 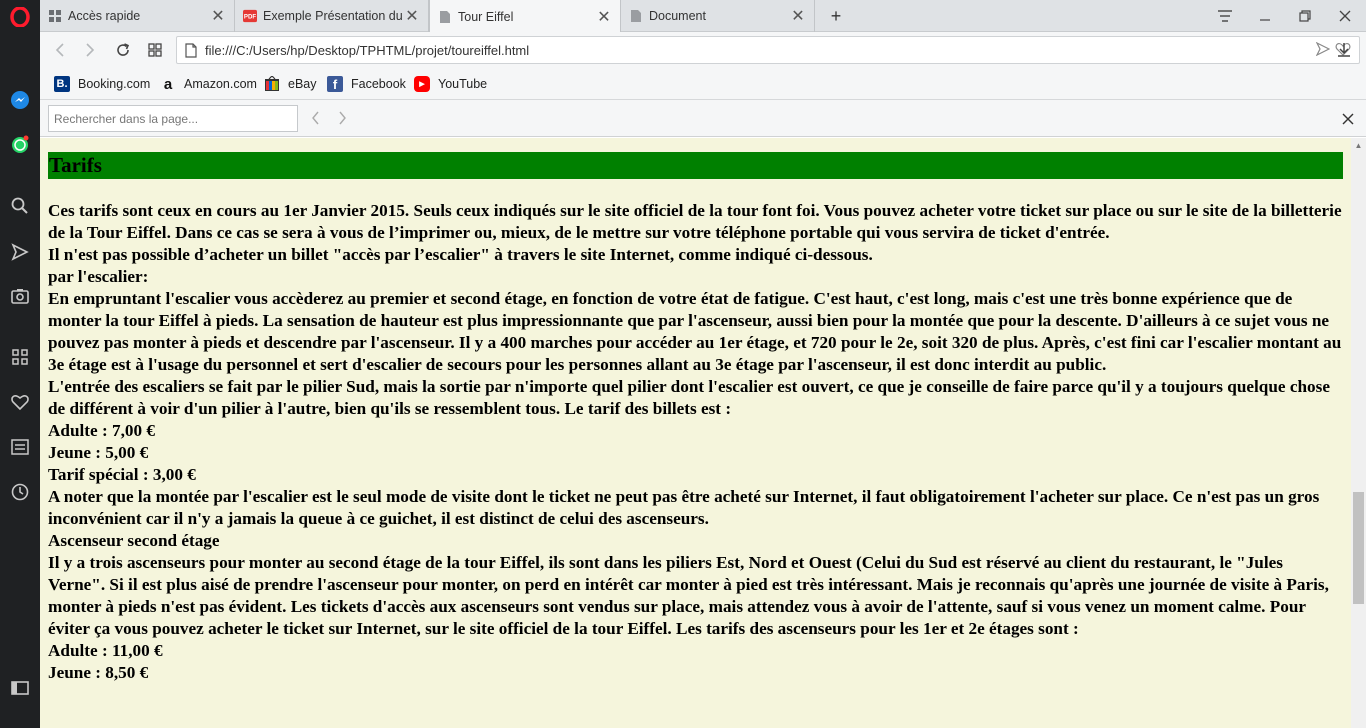 What do you see at coordinates (62, 84) in the screenshot?
I see `booking-icon: B.` at bounding box center [62, 84].